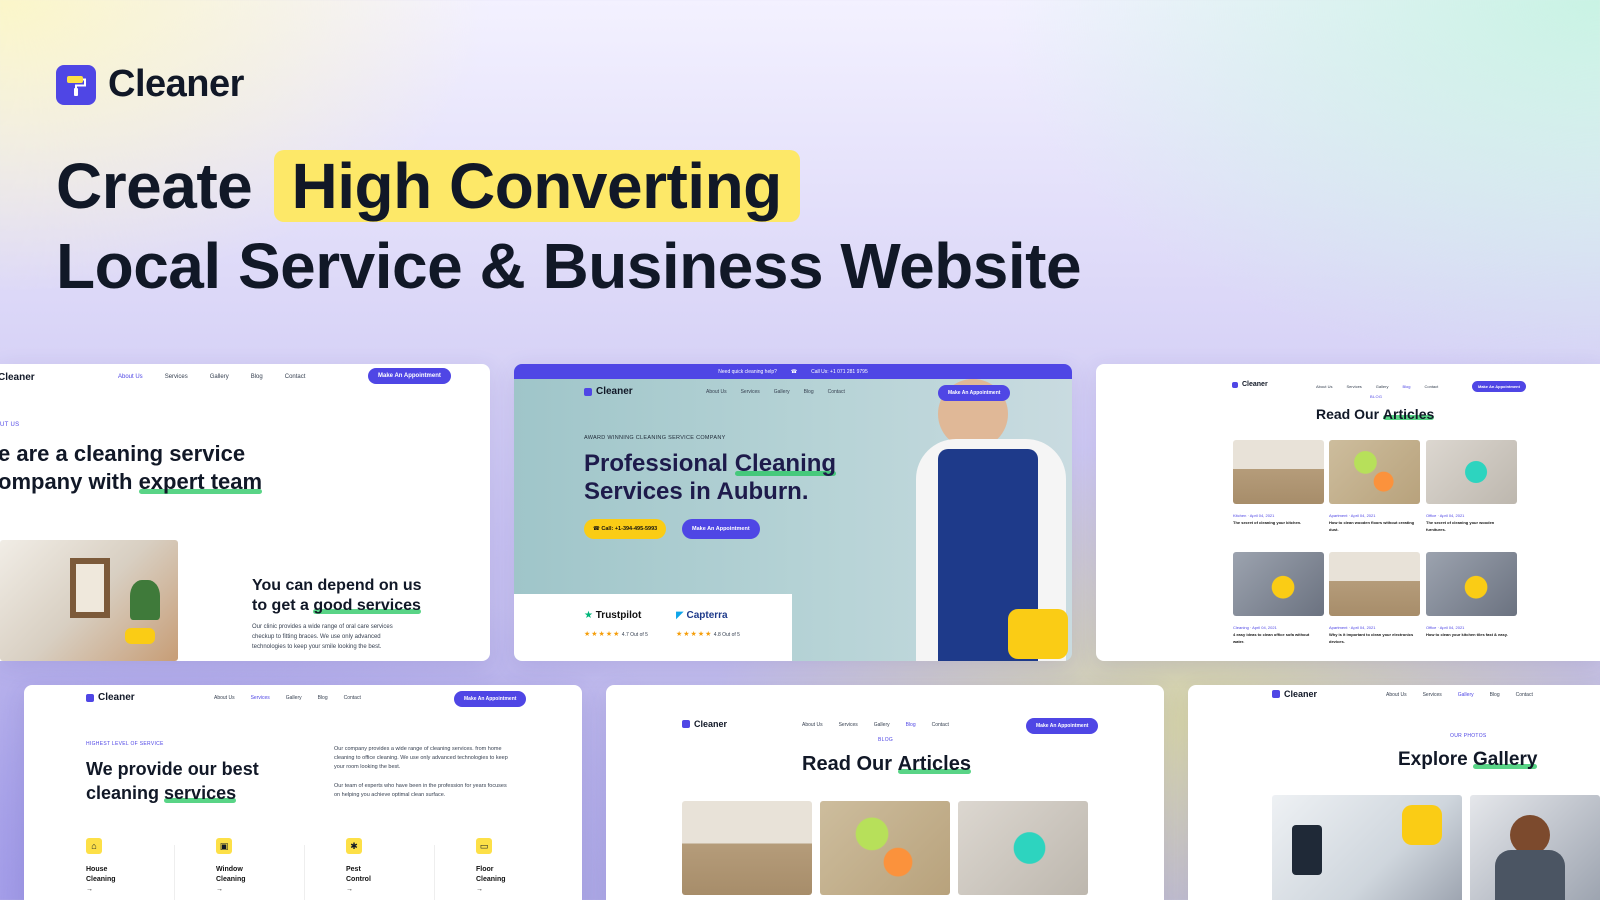  What do you see at coordinates (625, 529) in the screenshot?
I see `call-button: ☎ Call: +1-394-495-5993` at bounding box center [625, 529].